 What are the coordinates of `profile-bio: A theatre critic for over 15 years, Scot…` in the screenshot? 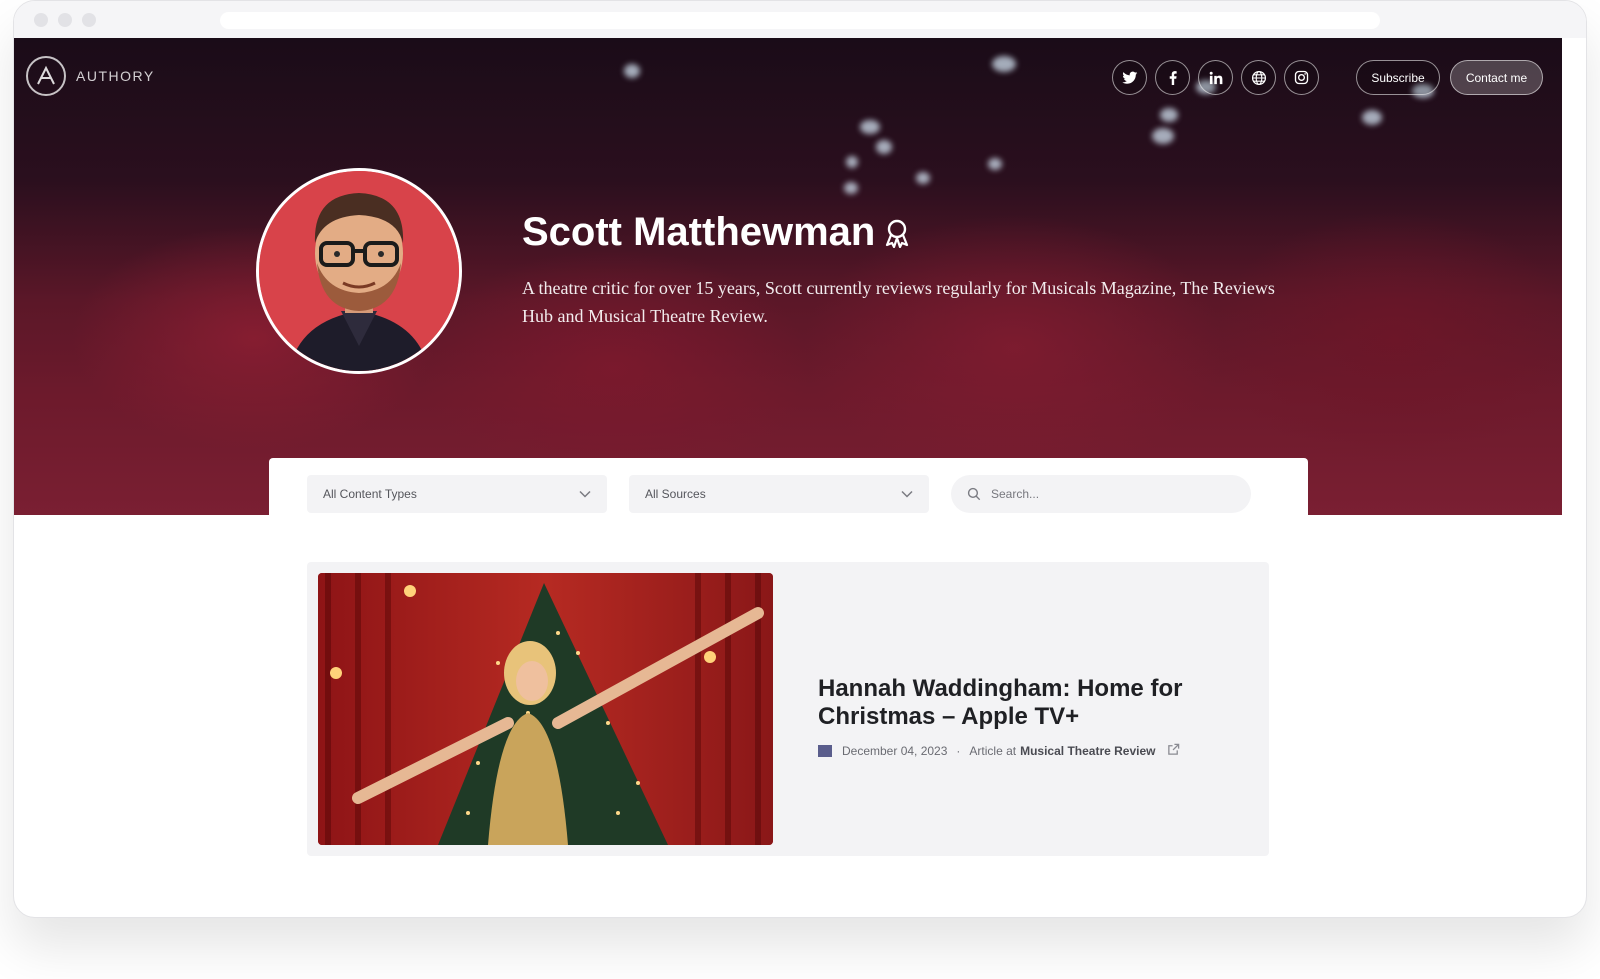 It's located at (898, 302).